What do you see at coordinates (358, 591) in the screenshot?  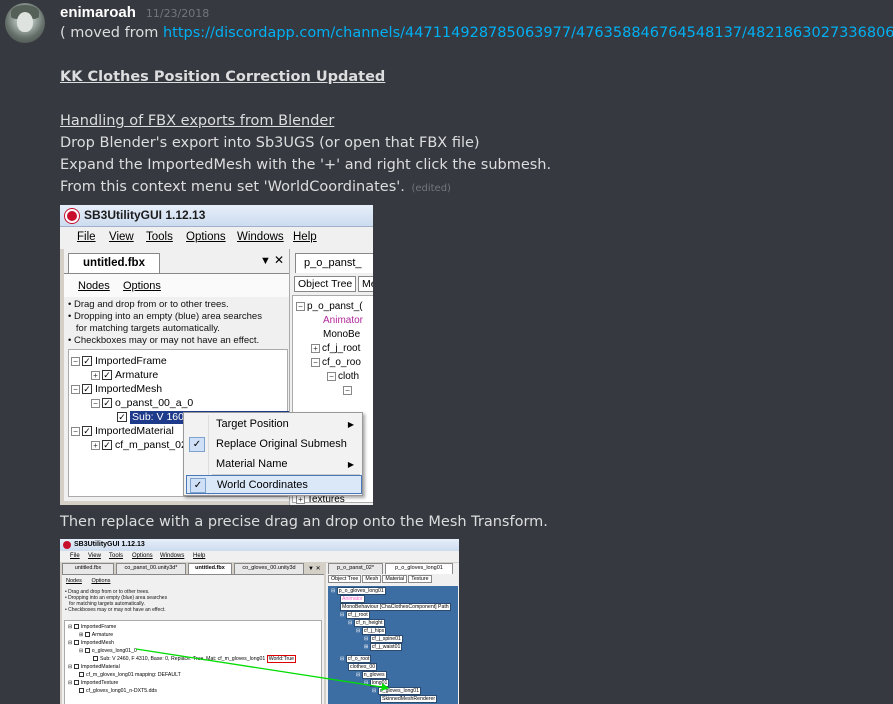 I see `tree-row: ⊟ p_o_gloves_long01` at bounding box center [358, 591].